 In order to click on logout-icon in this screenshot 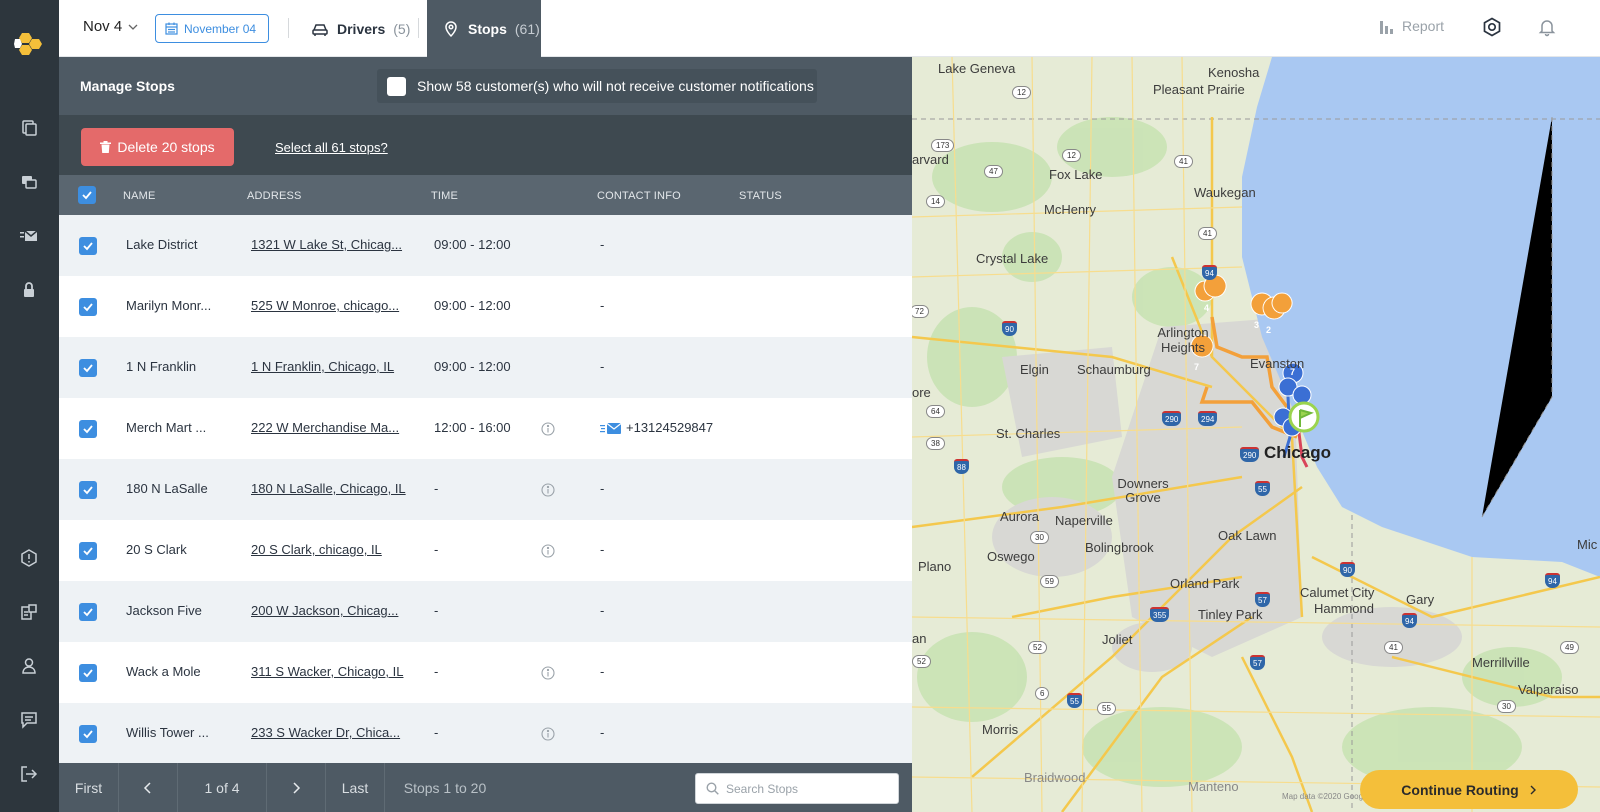, I will do `click(29, 774)`.